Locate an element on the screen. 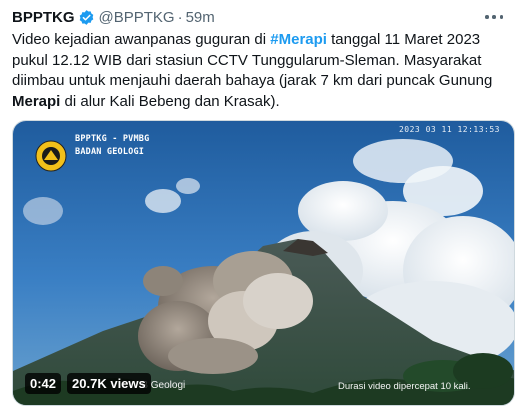  text-bold-segment: Merapi is located at coordinates (36, 101).